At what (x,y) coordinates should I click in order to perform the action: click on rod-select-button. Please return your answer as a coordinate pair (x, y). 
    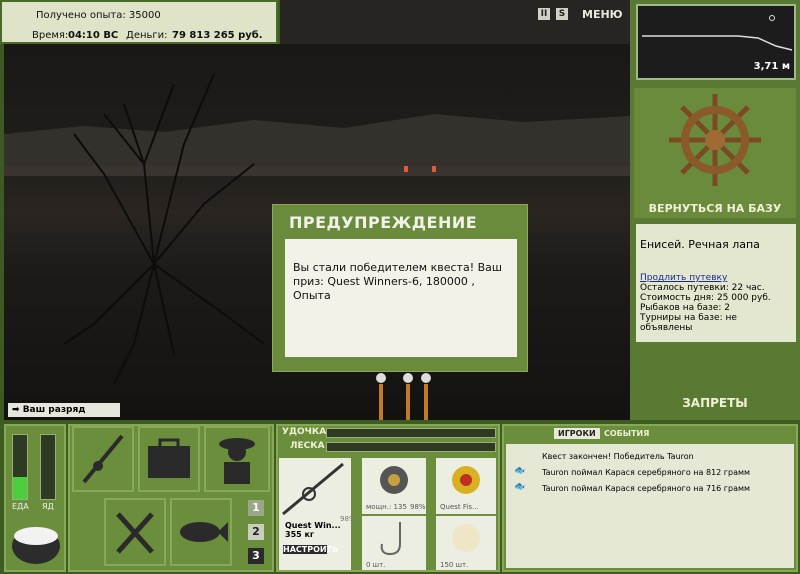
    Looking at the image, I should click on (103, 459).